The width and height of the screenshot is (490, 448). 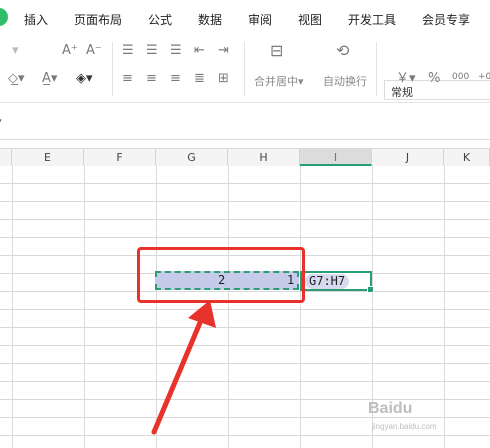 What do you see at coordinates (98, 19) in the screenshot?
I see `menu-page-layout: 页面布局` at bounding box center [98, 19].